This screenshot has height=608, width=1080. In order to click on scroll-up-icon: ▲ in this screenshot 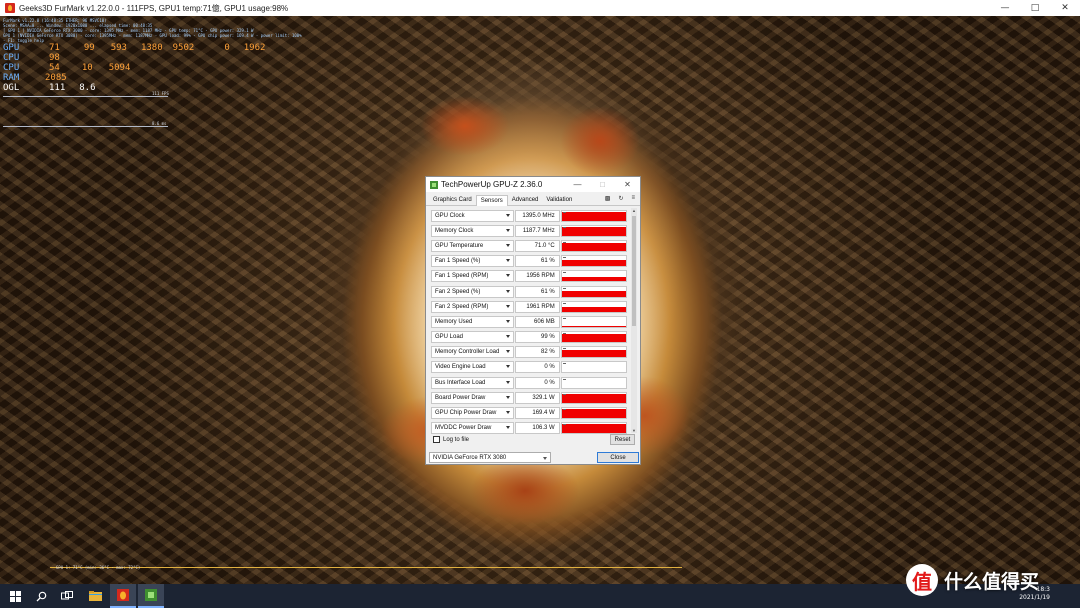, I will do `click(634, 210)`.